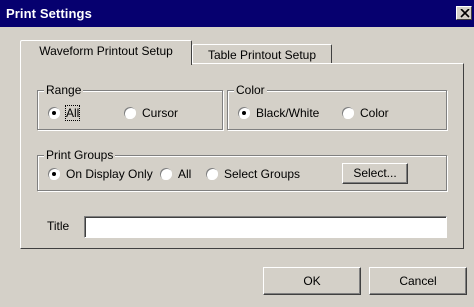 This screenshot has height=307, width=474. What do you see at coordinates (80, 155) in the screenshot?
I see `print-groups-label: Print Groups` at bounding box center [80, 155].